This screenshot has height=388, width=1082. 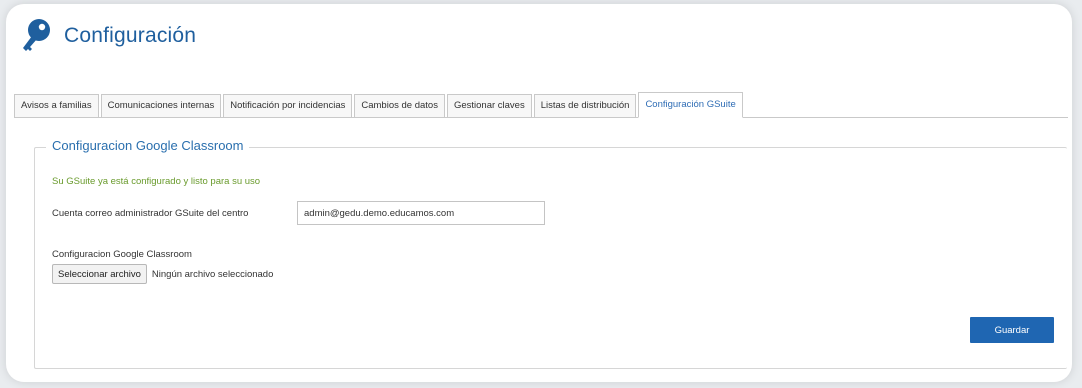 I want to click on fieldset-legend: Configuracion Google Classroom, so click(x=148, y=145).